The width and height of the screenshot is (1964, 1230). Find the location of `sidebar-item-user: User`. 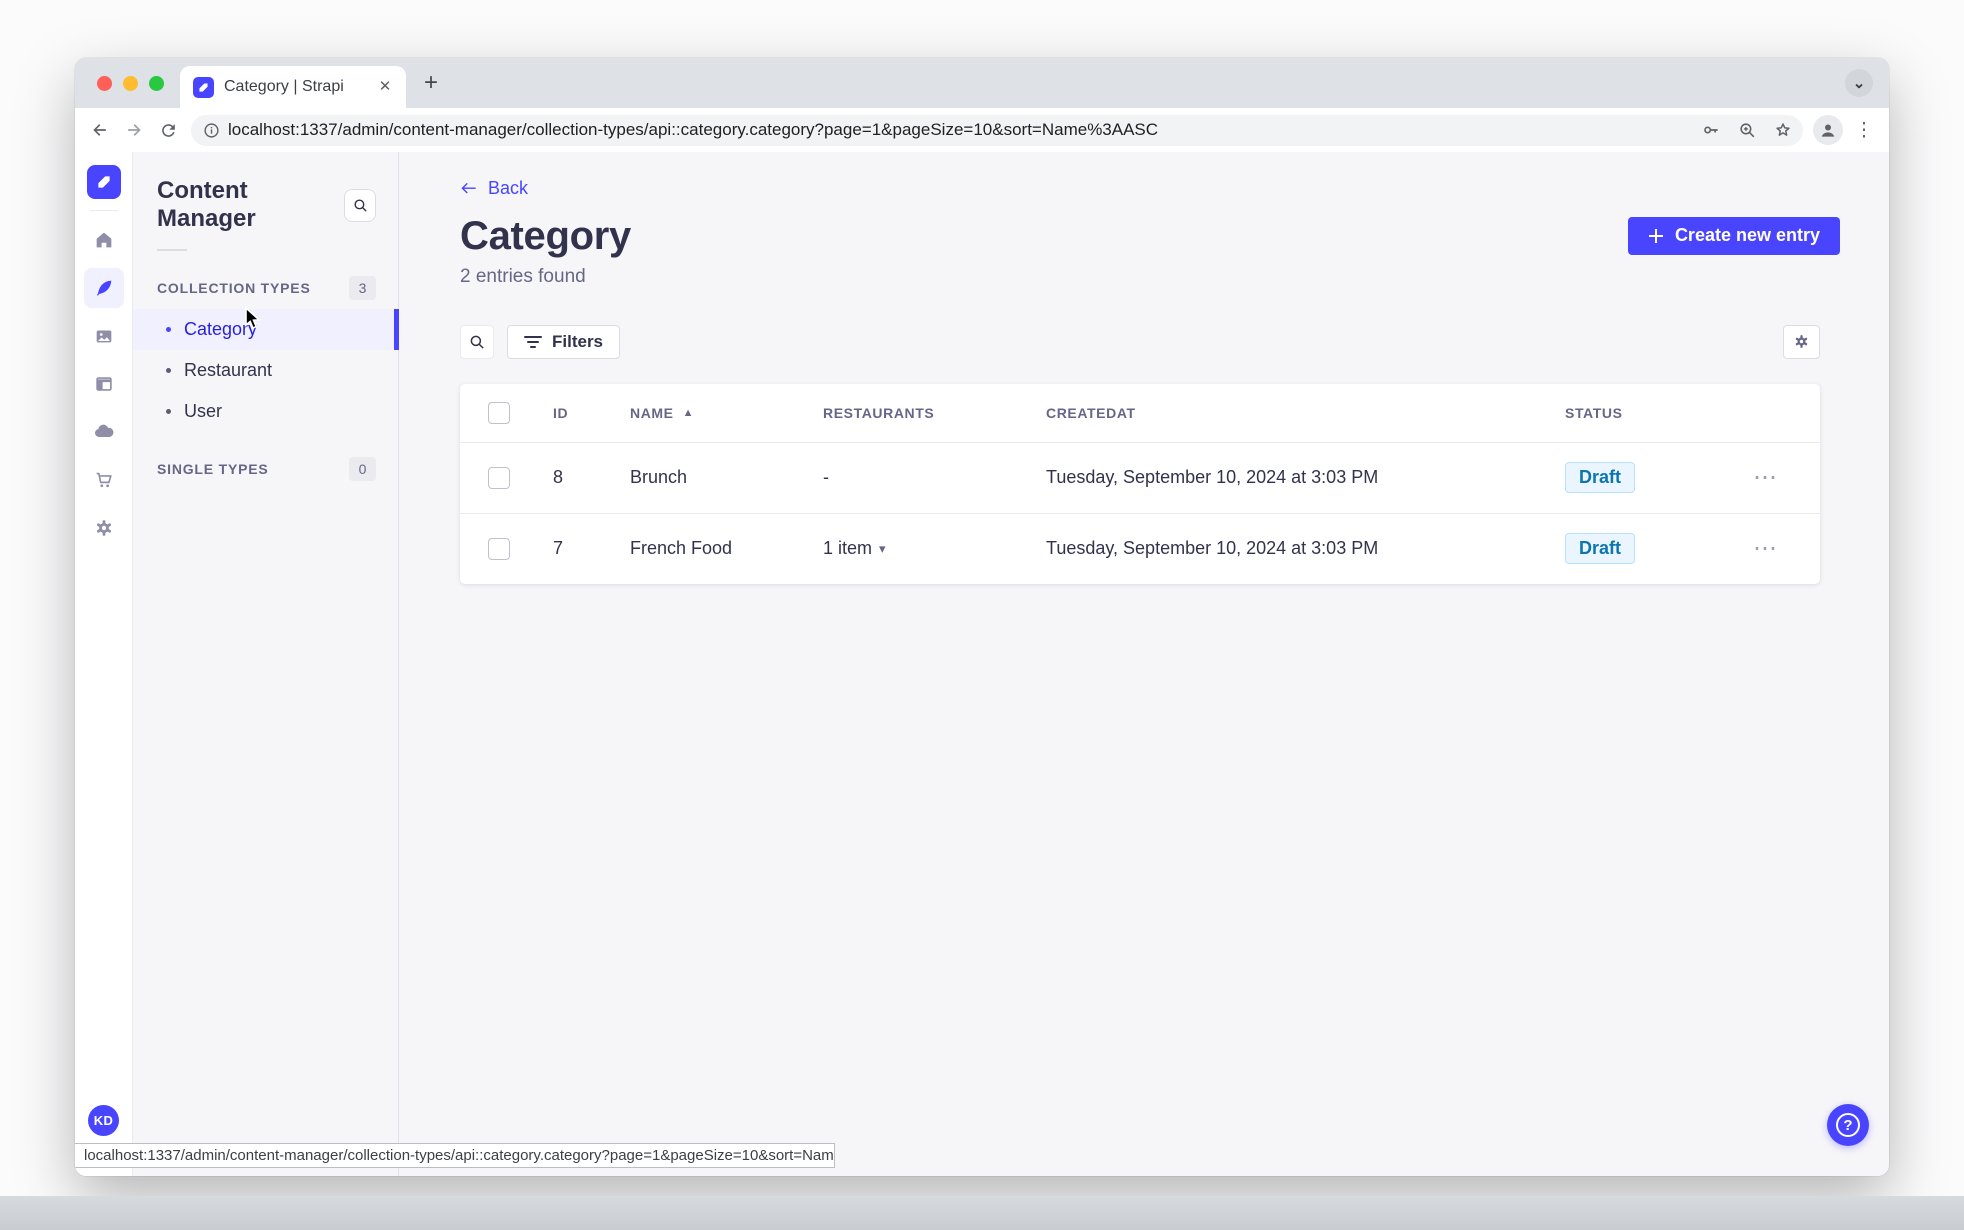

sidebar-item-user: User is located at coordinates (265, 411).